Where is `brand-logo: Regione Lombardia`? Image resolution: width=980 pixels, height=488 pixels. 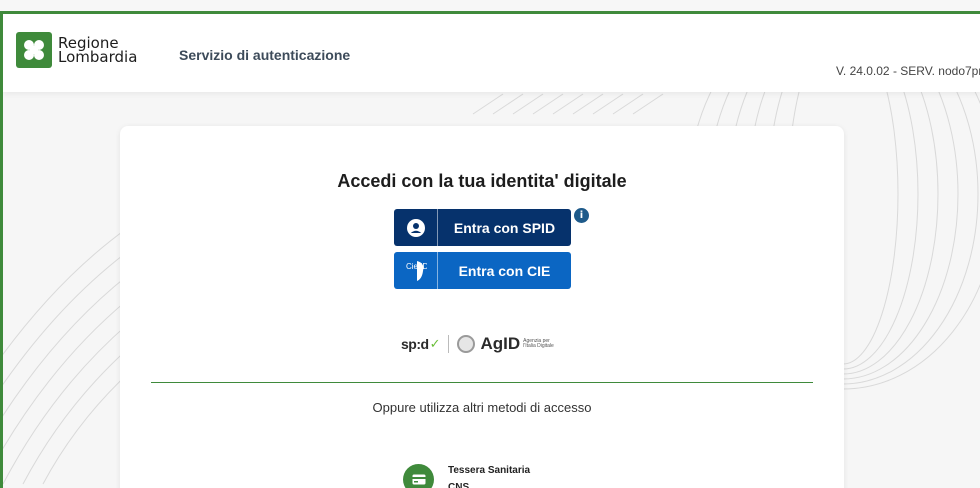 brand-logo: Regione Lombardia is located at coordinates (76, 50).